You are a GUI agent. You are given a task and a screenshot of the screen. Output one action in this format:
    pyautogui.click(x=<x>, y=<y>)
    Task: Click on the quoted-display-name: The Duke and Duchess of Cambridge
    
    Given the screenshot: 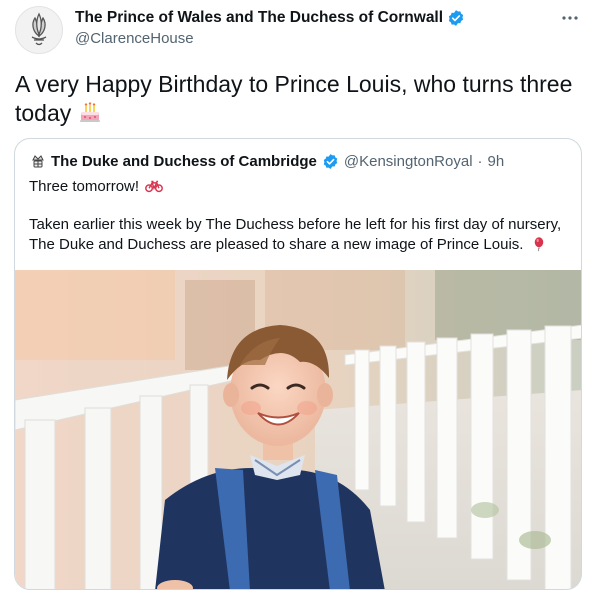 What is the action you would take?
    pyautogui.click(x=184, y=161)
    